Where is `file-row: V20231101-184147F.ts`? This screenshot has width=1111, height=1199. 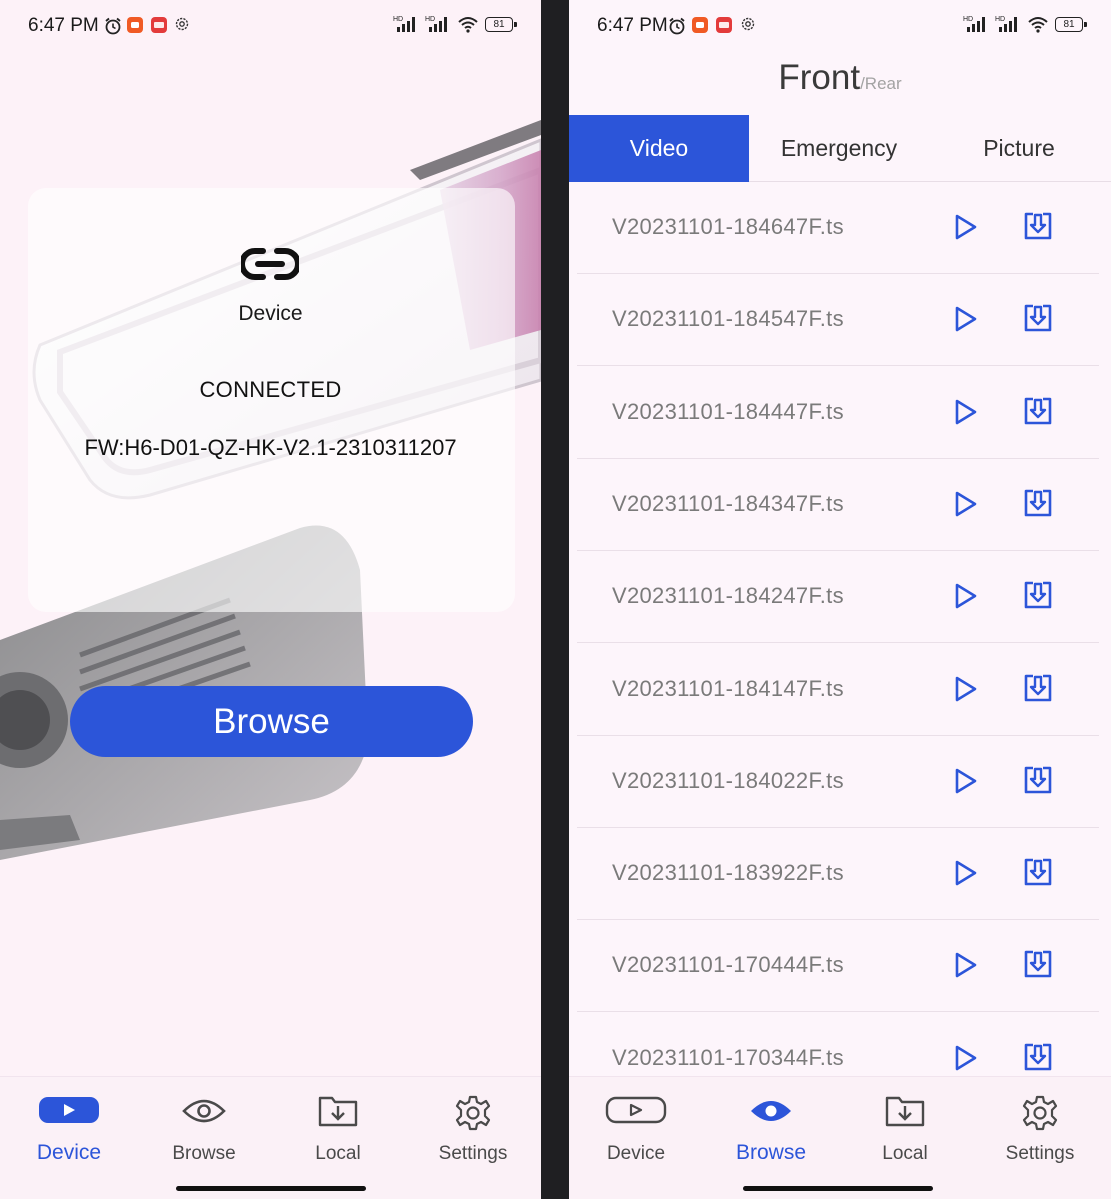 file-row: V20231101-184147F.ts is located at coordinates (838, 690).